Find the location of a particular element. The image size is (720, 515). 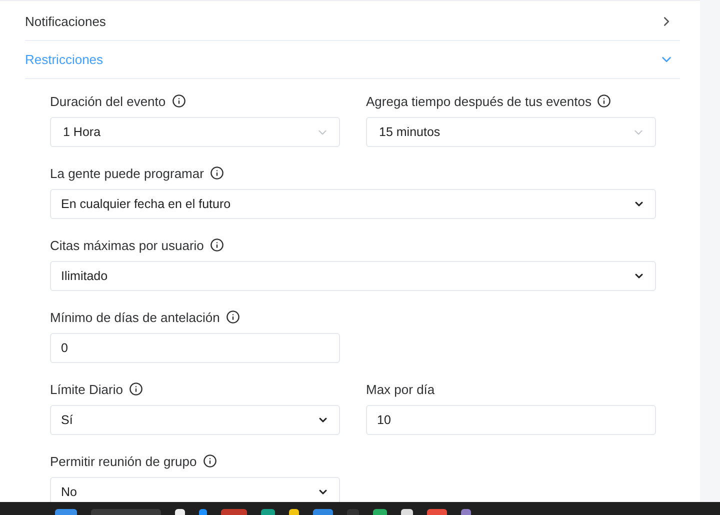

field-label: Citas máximas por usuario is located at coordinates (127, 245).